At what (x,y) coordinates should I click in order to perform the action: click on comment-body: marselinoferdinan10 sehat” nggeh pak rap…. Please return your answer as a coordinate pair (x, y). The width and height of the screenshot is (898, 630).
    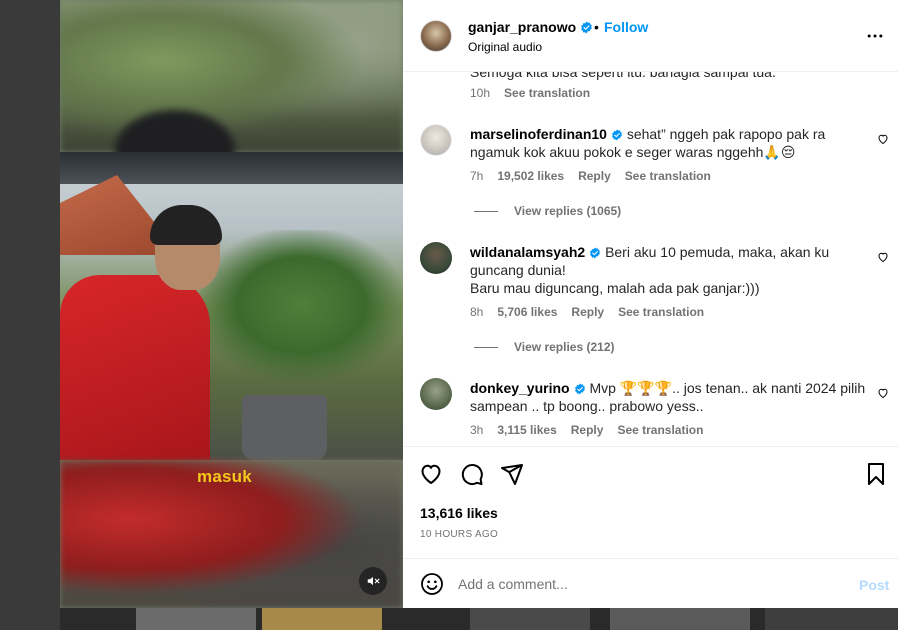
    Looking at the image, I should click on (670, 143).